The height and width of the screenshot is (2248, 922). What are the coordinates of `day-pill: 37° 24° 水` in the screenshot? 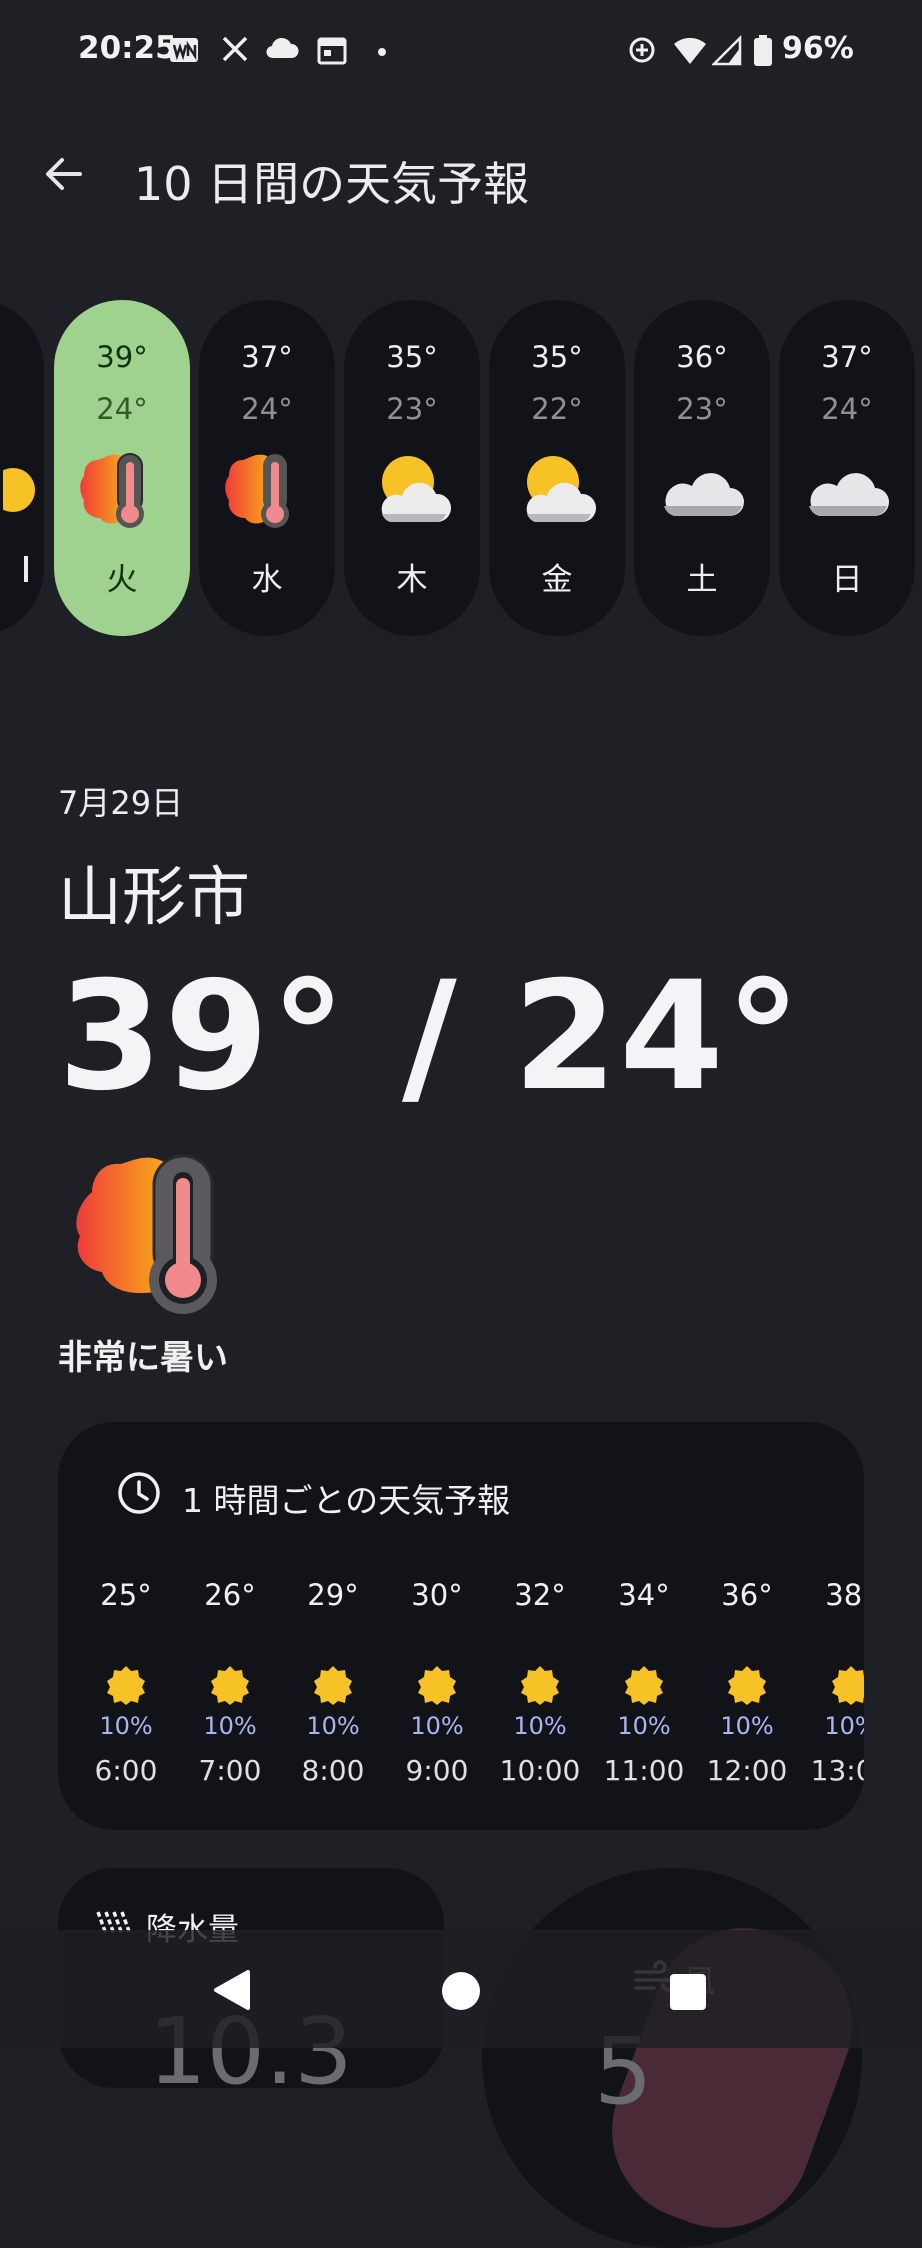 It's located at (267, 468).